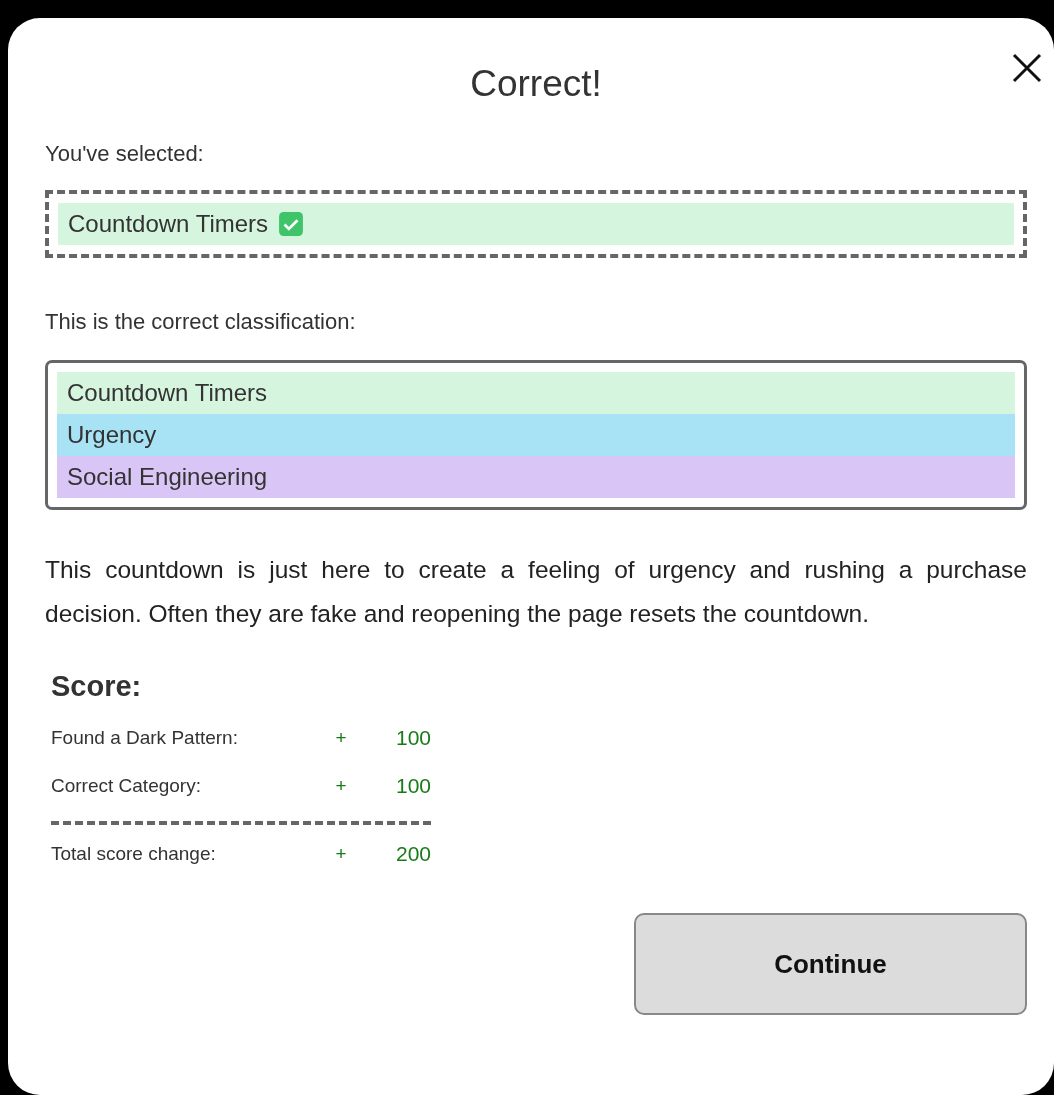 The height and width of the screenshot is (1095, 1054). What do you see at coordinates (536, 84) in the screenshot?
I see `dialog-title: Correct!` at bounding box center [536, 84].